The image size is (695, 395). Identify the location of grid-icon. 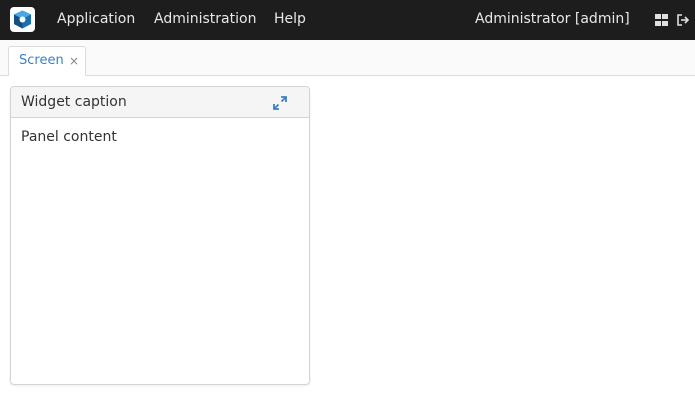
(661, 20).